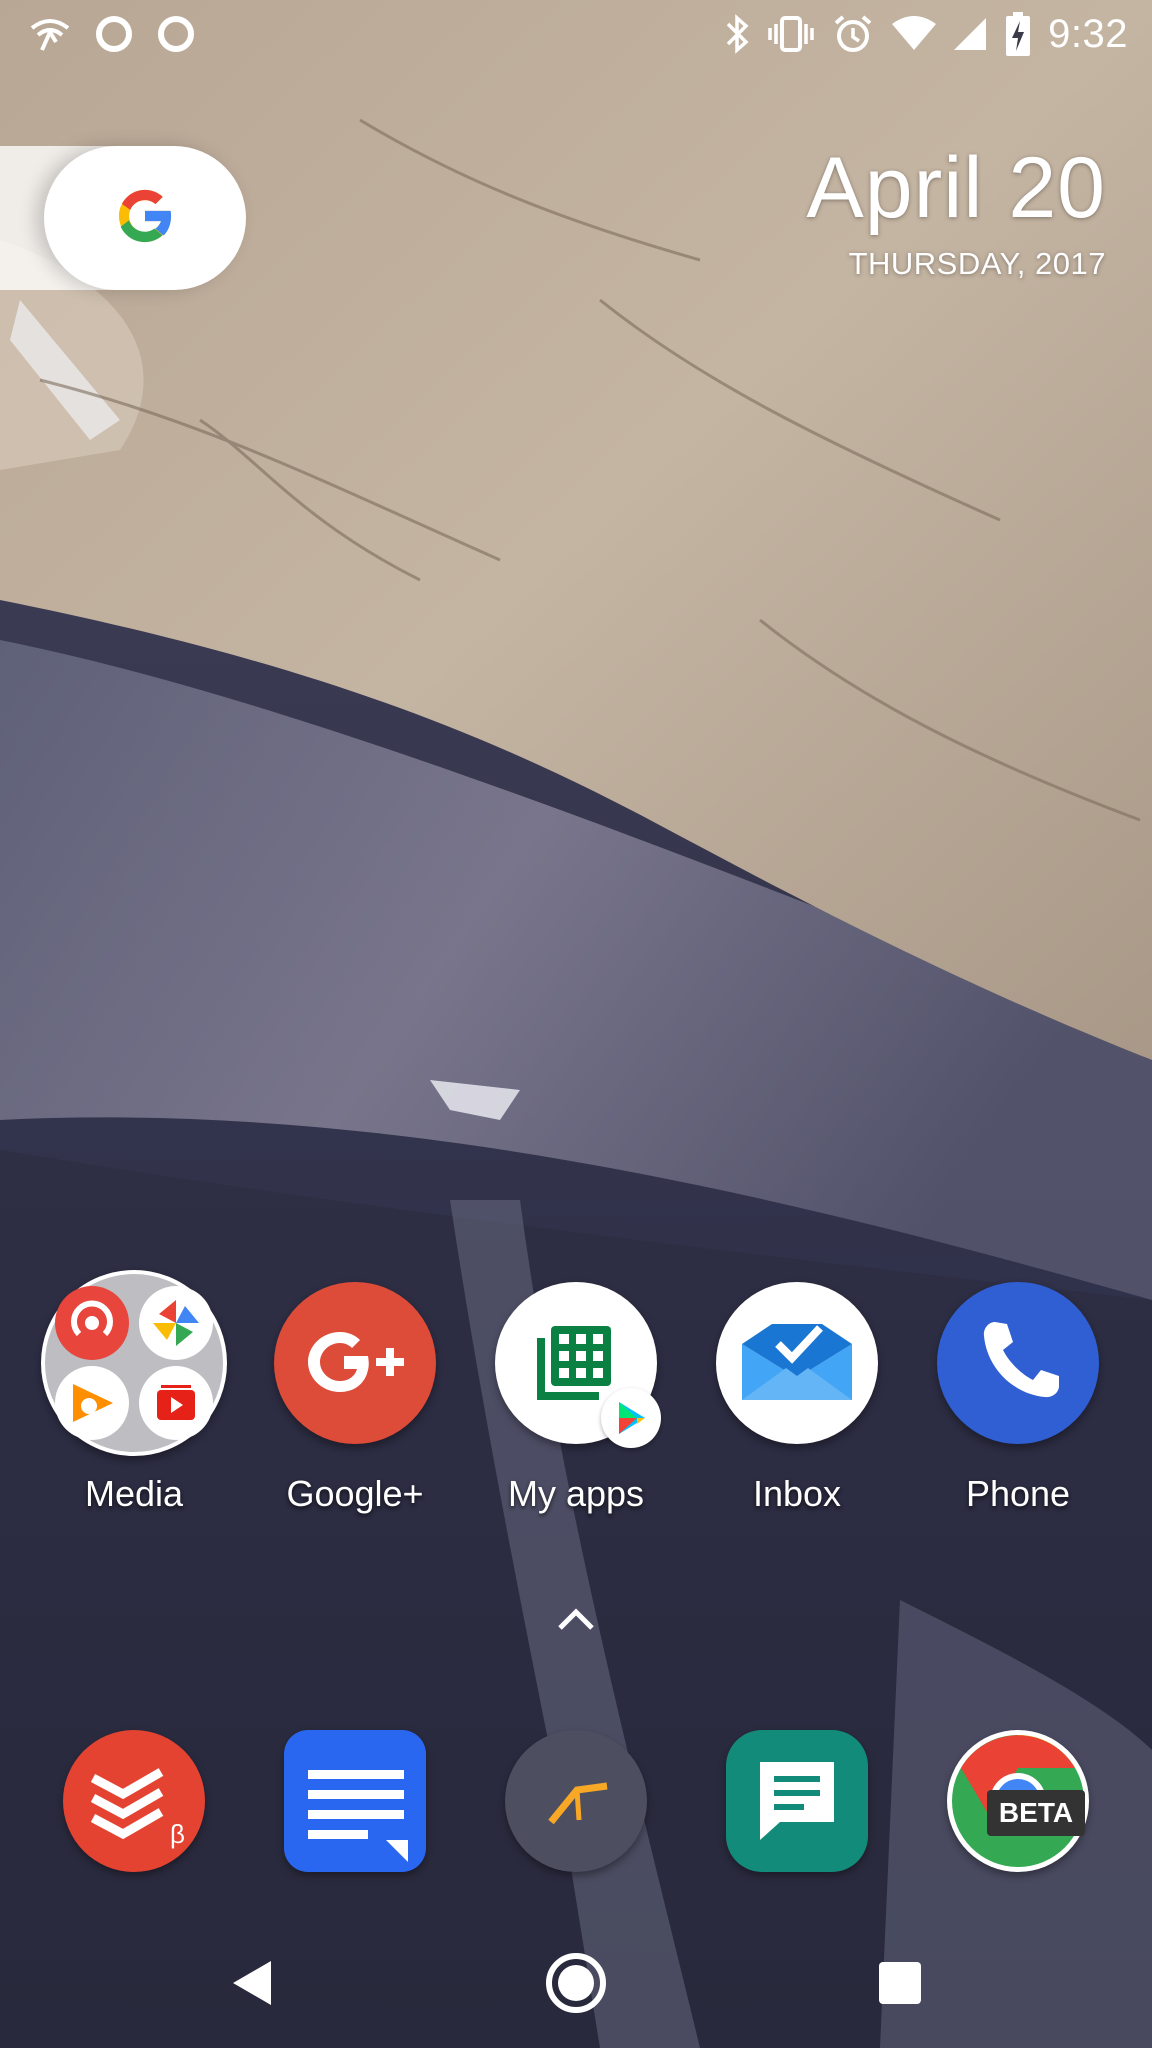  I want to click on messages-icon, so click(797, 1801).